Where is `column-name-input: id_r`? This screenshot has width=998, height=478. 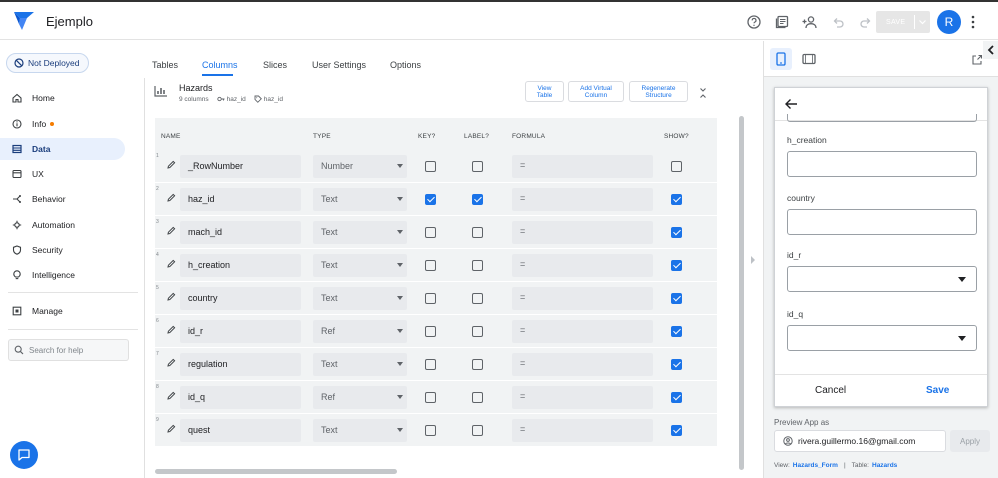
column-name-input: id_r is located at coordinates (240, 331).